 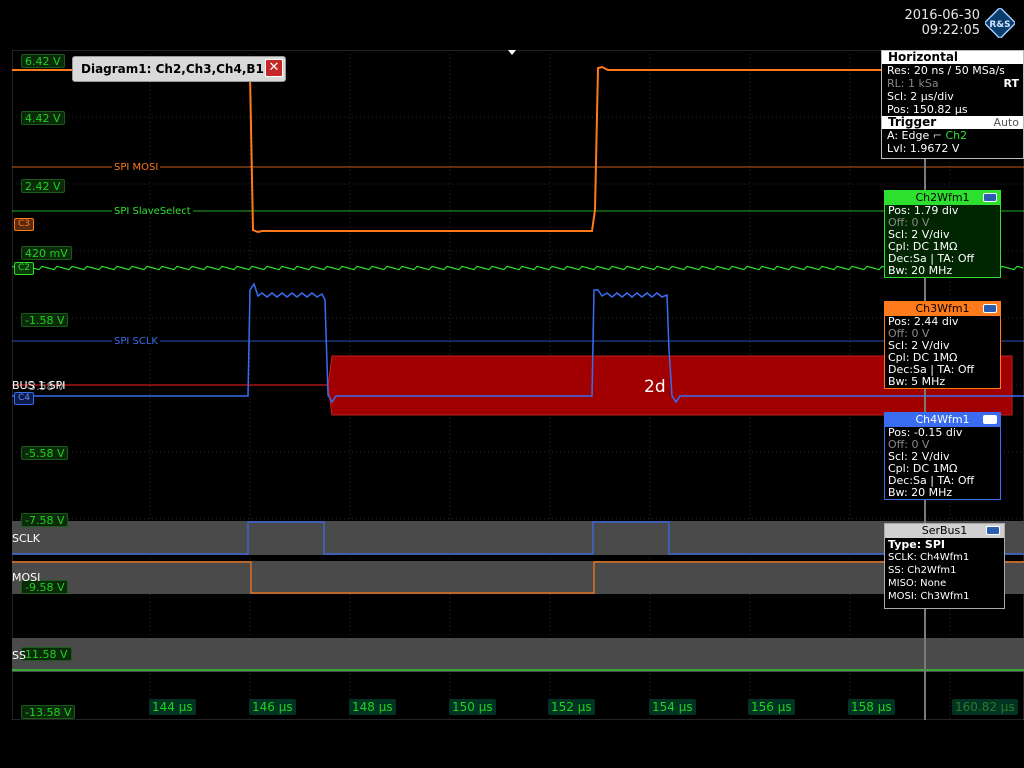 I want to click on ch2-bandwidth: Bw: 20 MHz, so click(x=920, y=270).